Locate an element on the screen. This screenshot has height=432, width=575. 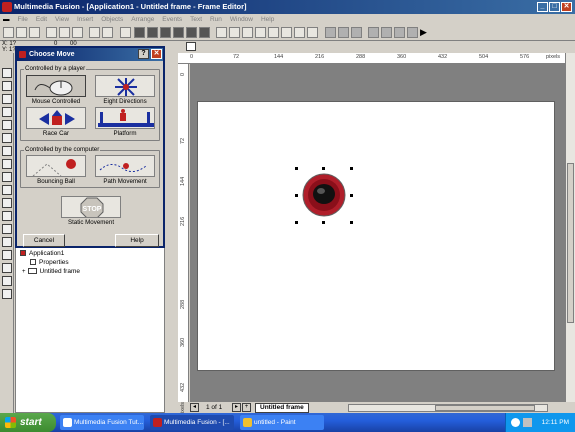
storyboard-icon is located at coordinates (139, 32).